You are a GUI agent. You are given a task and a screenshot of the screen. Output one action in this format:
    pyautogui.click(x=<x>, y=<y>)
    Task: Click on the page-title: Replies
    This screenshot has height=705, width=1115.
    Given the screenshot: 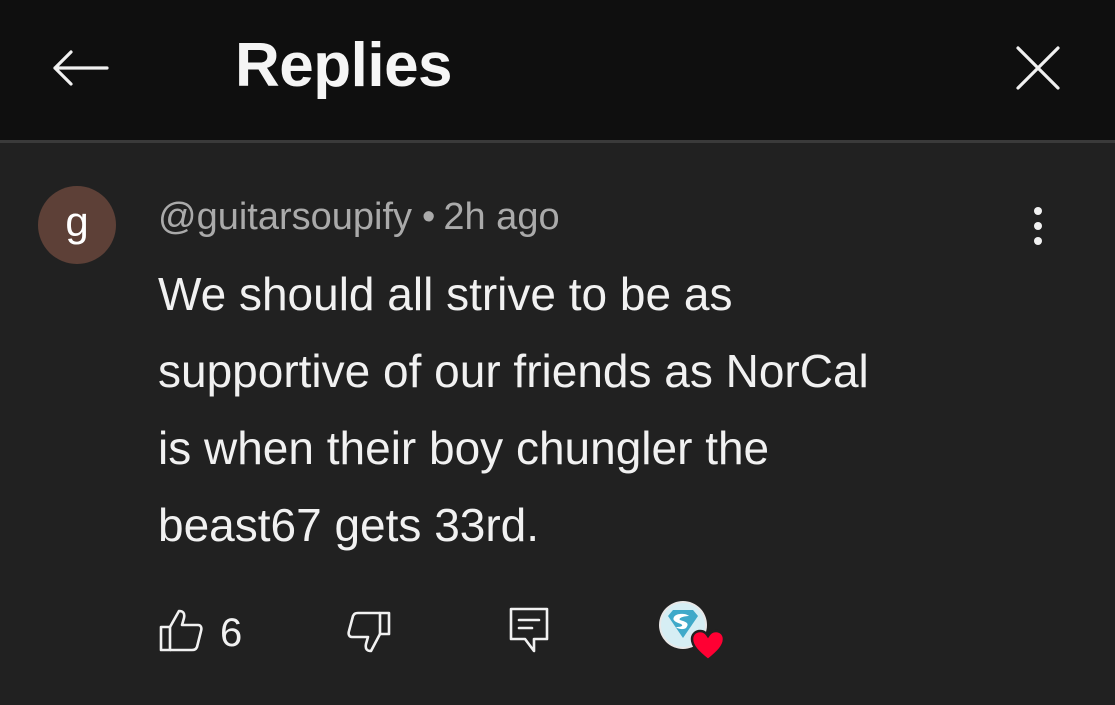 What is the action you would take?
    pyautogui.click(x=344, y=65)
    